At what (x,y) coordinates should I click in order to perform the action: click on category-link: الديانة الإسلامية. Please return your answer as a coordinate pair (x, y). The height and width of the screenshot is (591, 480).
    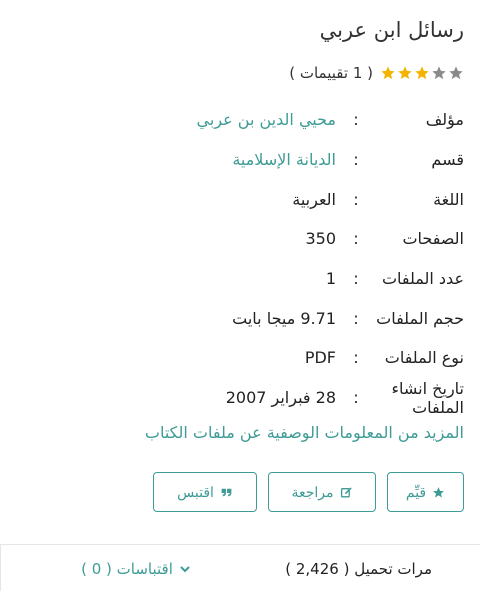
    Looking at the image, I should click on (284, 159).